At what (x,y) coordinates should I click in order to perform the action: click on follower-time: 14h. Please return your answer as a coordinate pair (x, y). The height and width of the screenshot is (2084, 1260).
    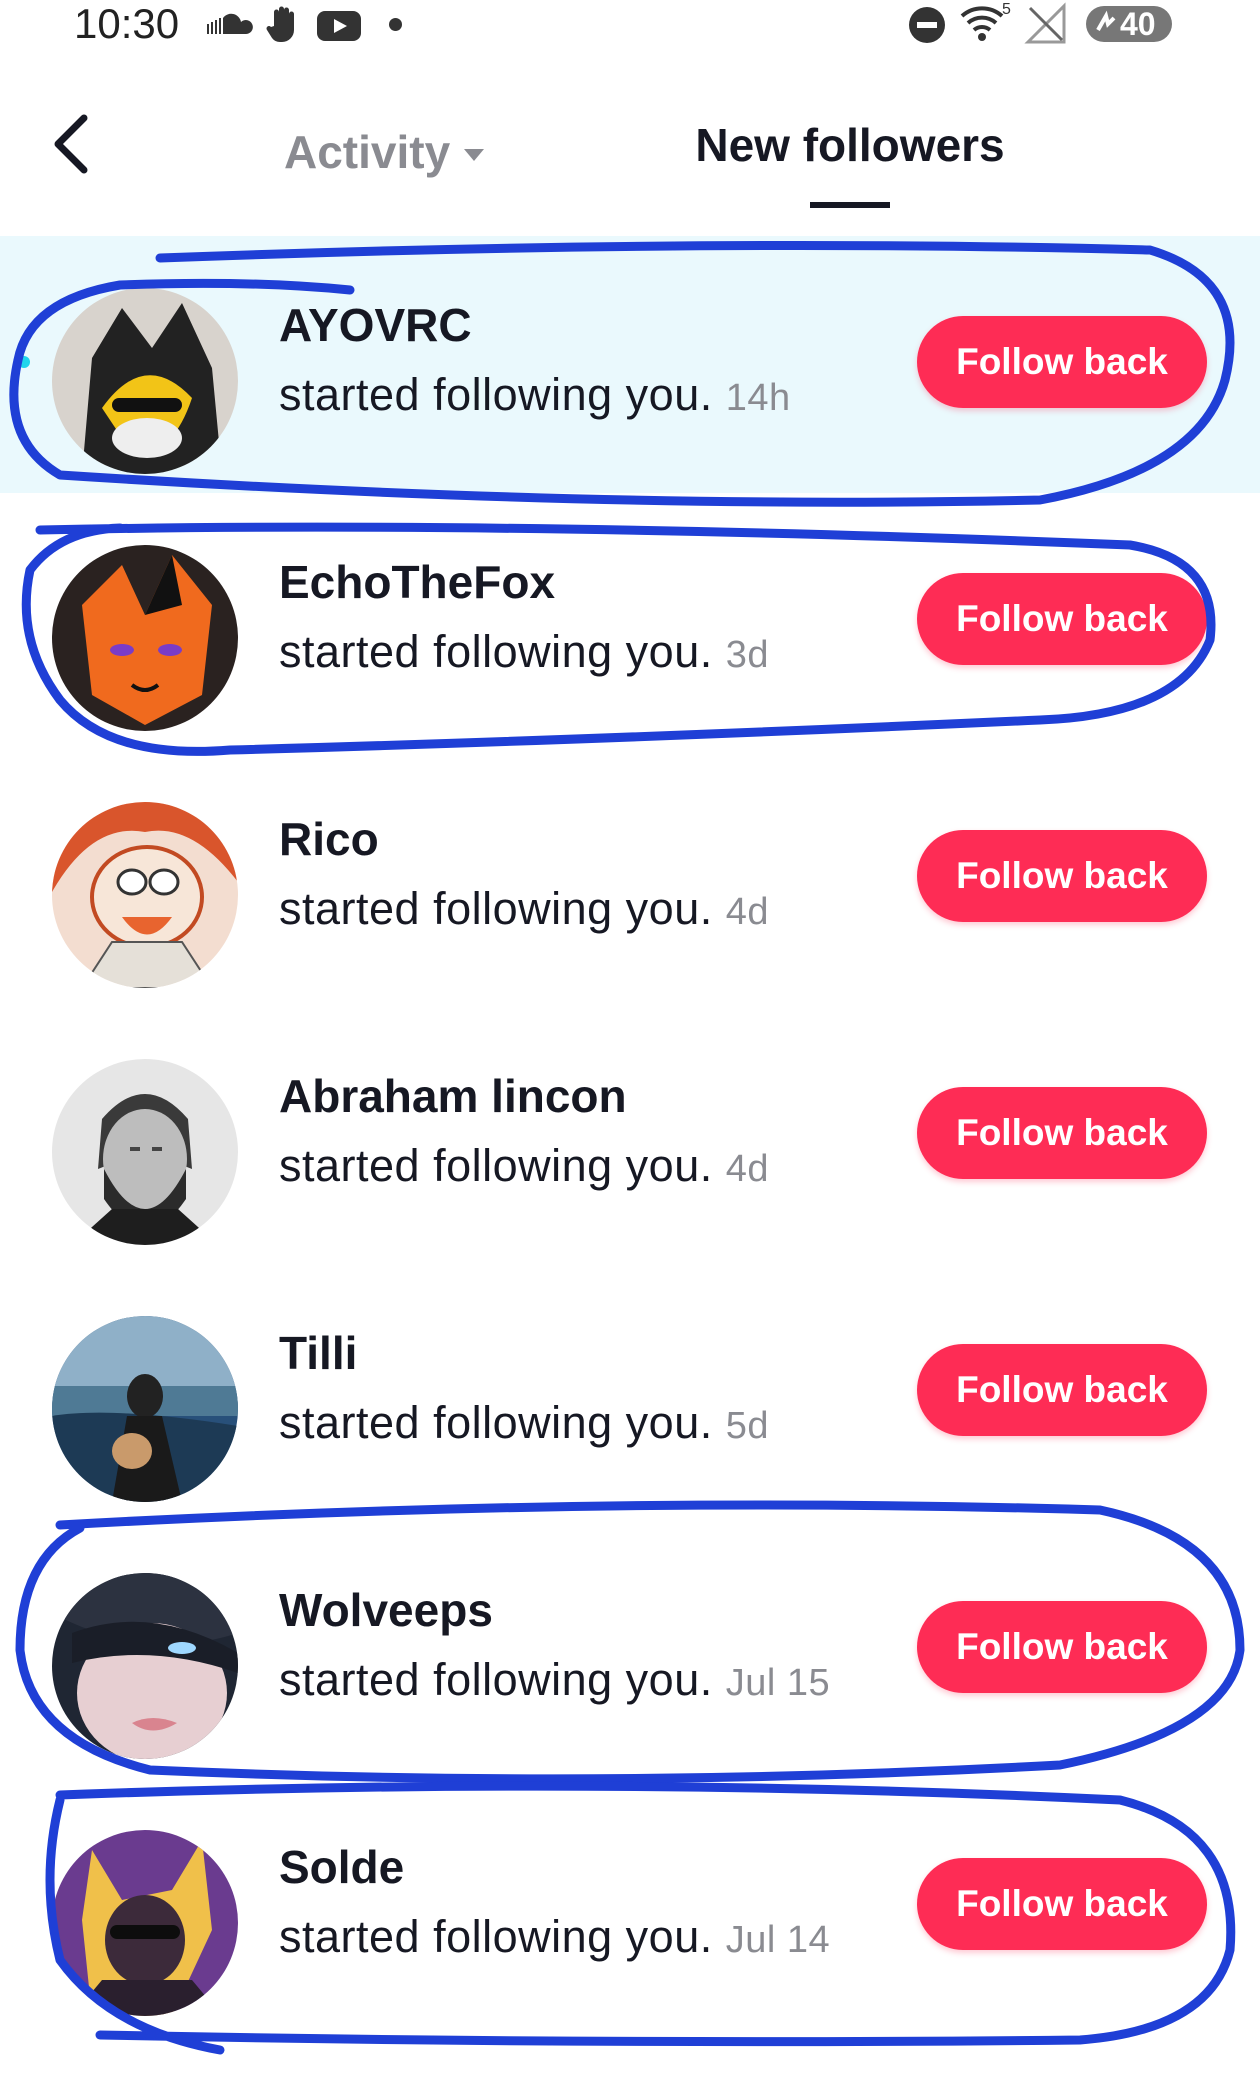
    Looking at the image, I should click on (758, 398).